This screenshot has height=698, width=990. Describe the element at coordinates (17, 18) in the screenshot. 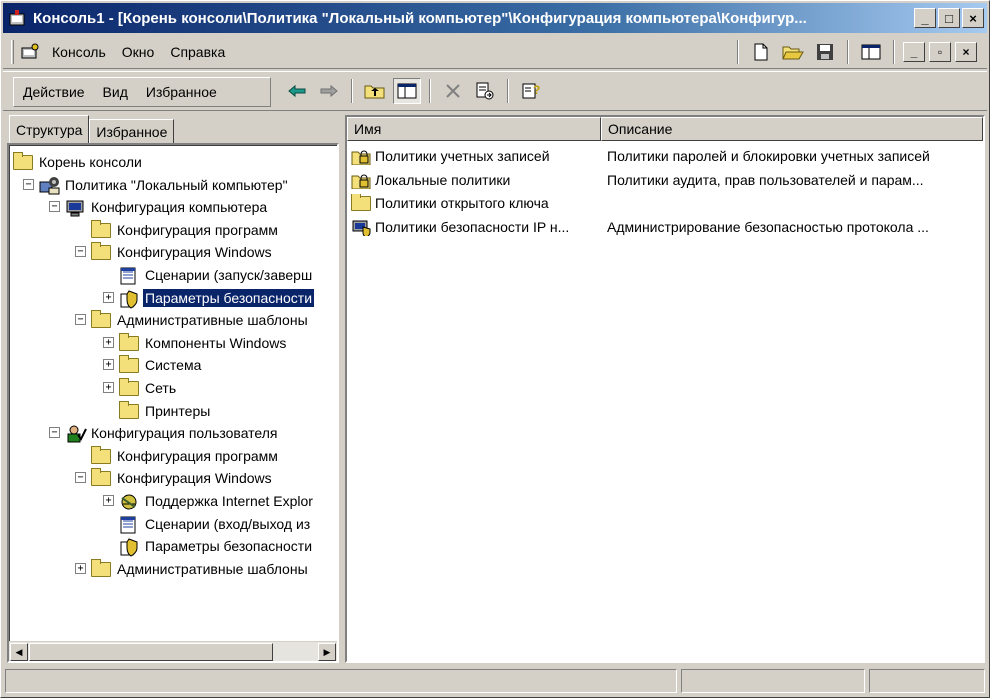

I see `mmc-app-icon` at that location.